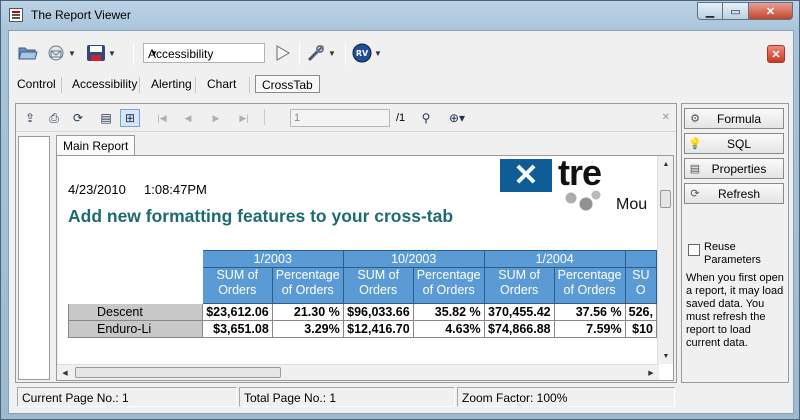  I want to click on report-toolbar: ⇪ ⎙ ⟳ ▤ ⊞ |◀ ◀ ▶ ▶| 1 /1 ⚲ ⊕▾ ✕, so click(346, 118).